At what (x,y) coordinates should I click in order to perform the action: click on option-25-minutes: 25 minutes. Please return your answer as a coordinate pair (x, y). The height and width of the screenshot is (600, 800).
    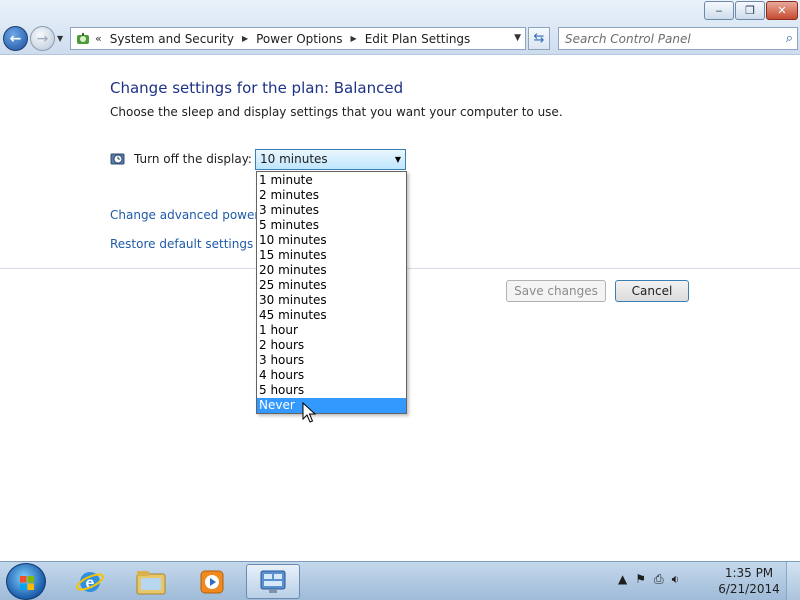
    Looking at the image, I should click on (331, 285).